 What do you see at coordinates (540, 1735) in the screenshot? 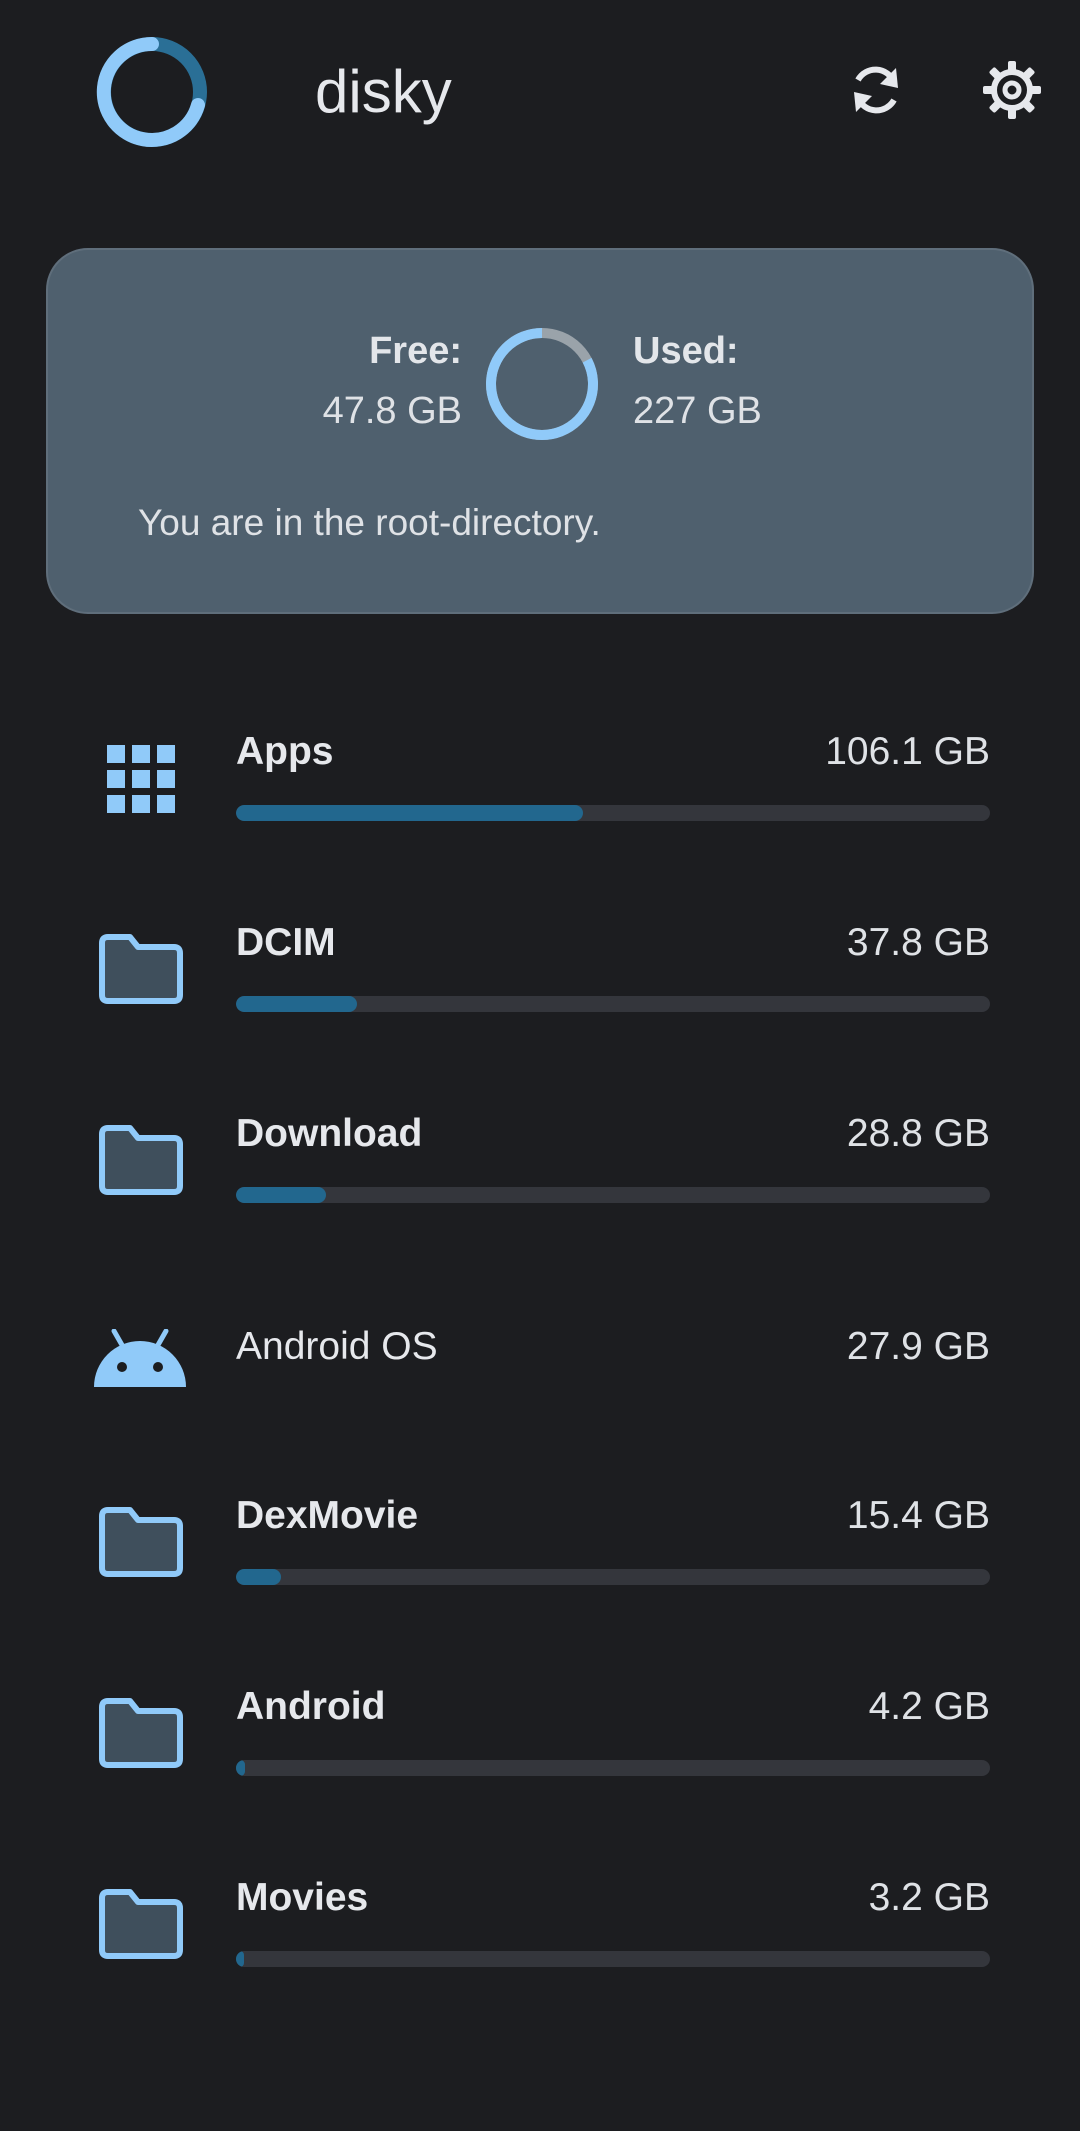
I see `list-item: Android 4.2 GB` at bounding box center [540, 1735].